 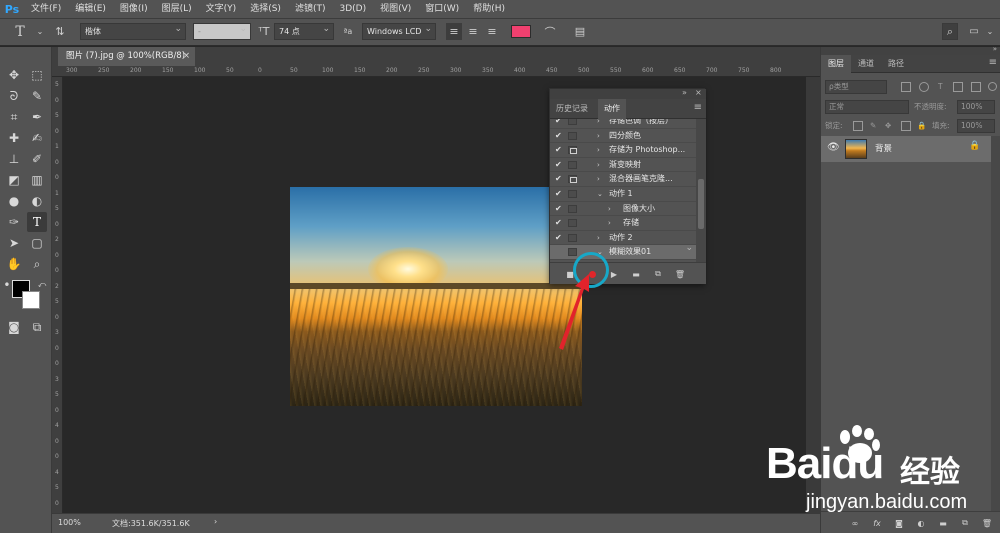 I want to click on close-icon: ×, so click(x=186, y=56).